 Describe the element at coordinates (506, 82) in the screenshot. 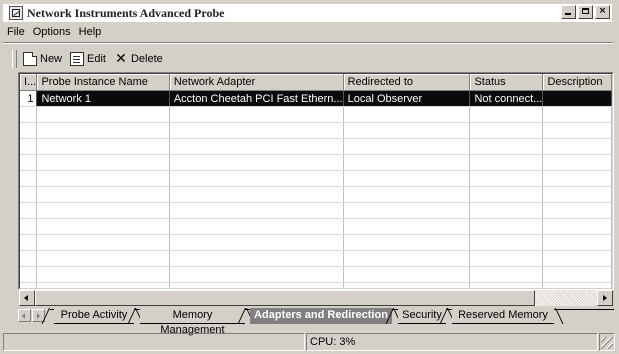

I see `column-header-status: Status` at that location.